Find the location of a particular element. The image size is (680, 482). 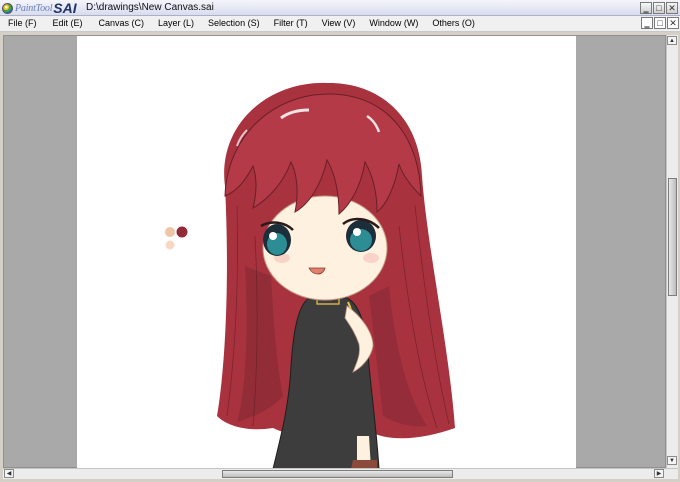

doc-maximize-button: □ is located at coordinates (660, 23).